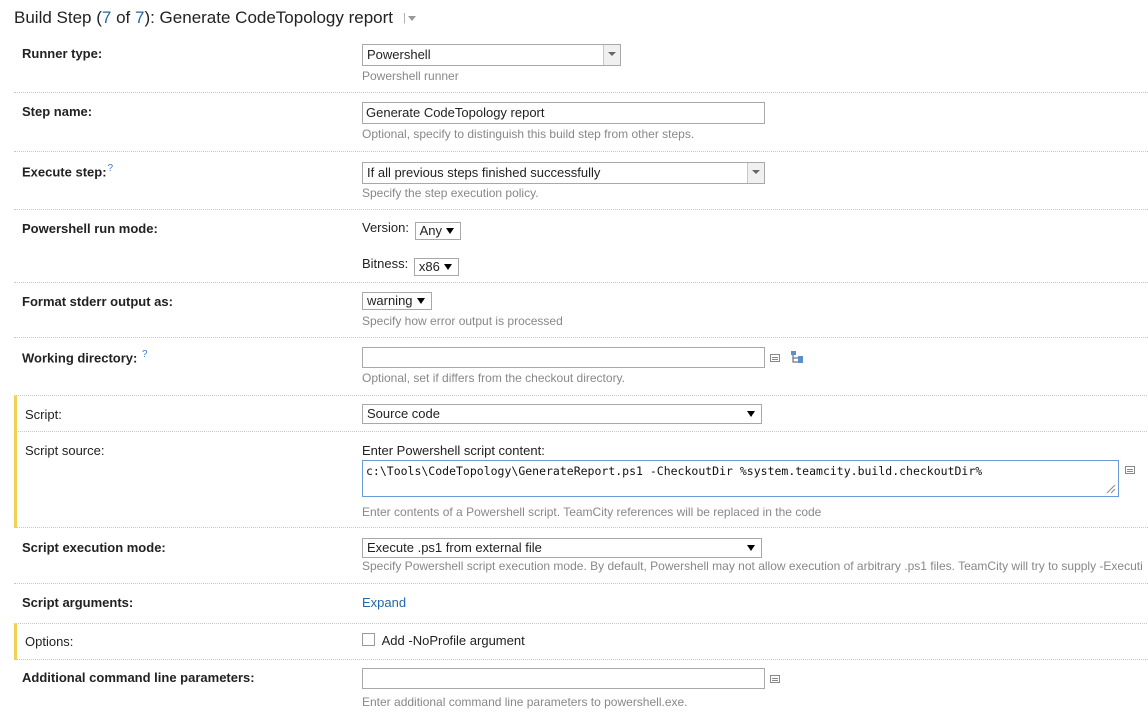 This screenshot has height=728, width=1148. What do you see at coordinates (462, 321) in the screenshot?
I see `stderr-hint: Specify how error output is processed` at bounding box center [462, 321].